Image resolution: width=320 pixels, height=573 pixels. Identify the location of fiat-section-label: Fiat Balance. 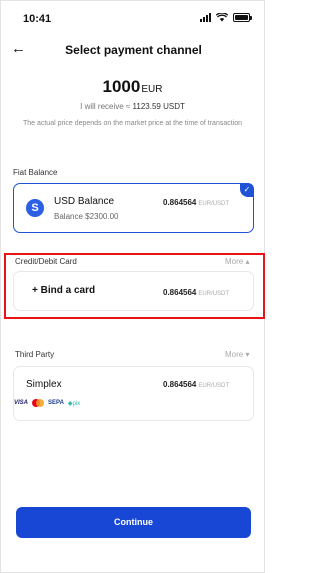
(35, 172).